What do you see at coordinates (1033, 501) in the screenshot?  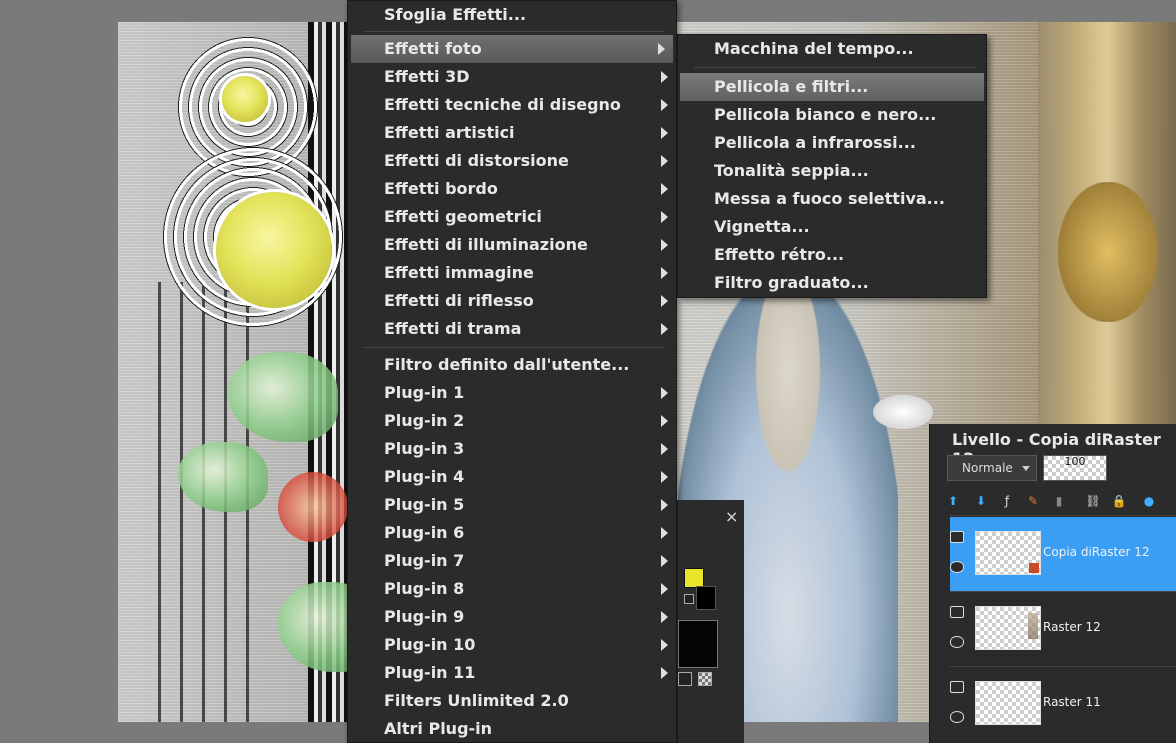 I see `paint-brush-icon: ✎` at bounding box center [1033, 501].